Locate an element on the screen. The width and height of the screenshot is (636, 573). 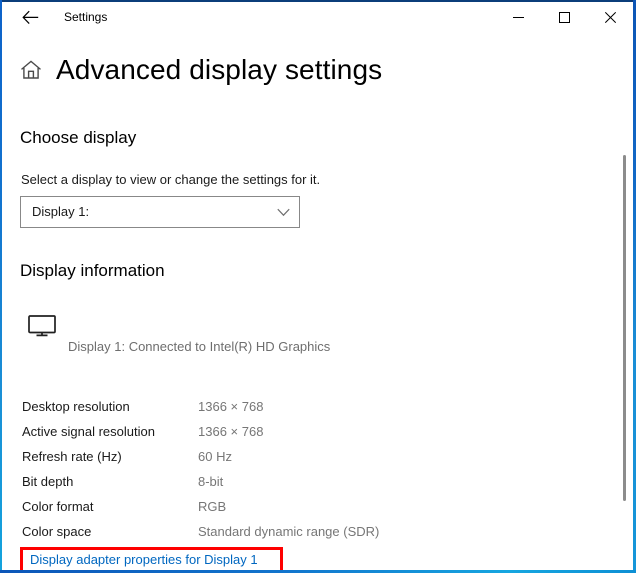
table-row: Desktop resolution 1366 × 768 is located at coordinates (237, 406).